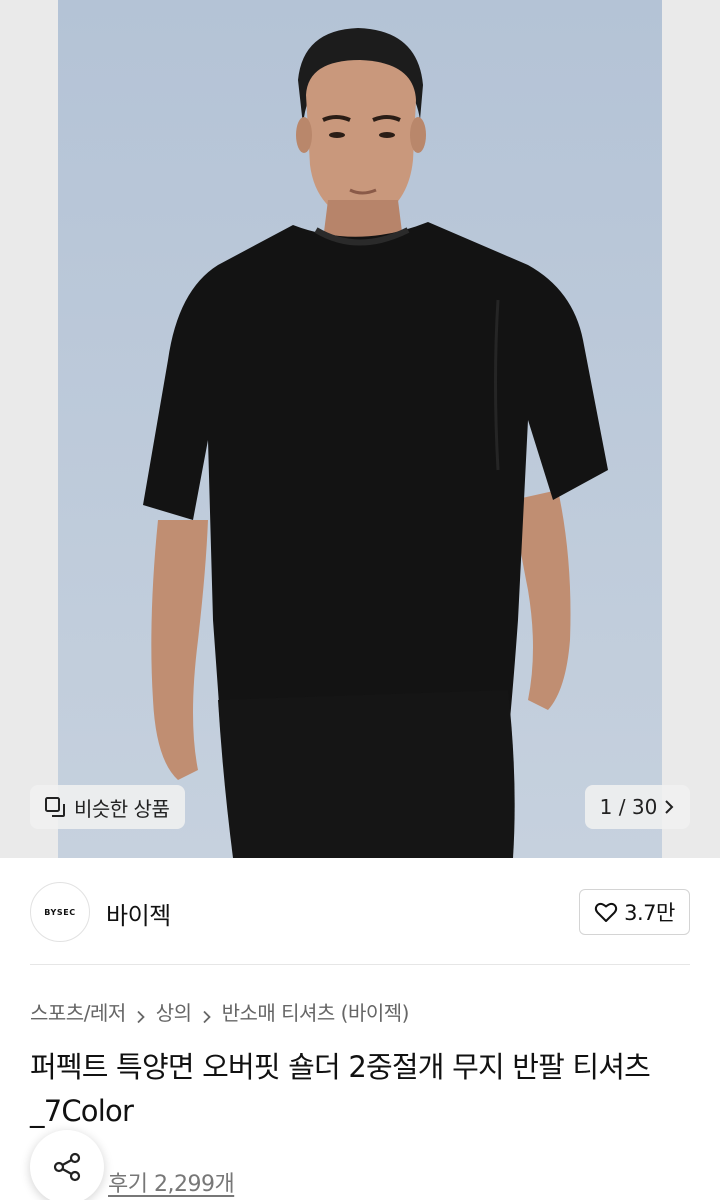 This screenshot has height=1200, width=720. Describe the element at coordinates (174, 1011) in the screenshot. I see `breadcrumb-item-tops: 상의` at that location.